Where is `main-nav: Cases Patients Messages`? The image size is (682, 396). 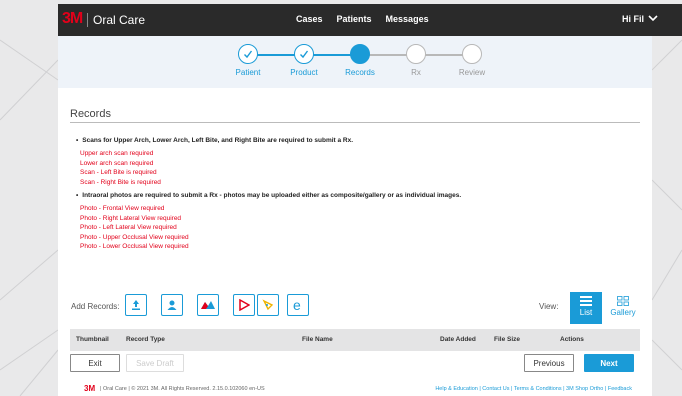
main-nav: Cases Patients Messages is located at coordinates (362, 19).